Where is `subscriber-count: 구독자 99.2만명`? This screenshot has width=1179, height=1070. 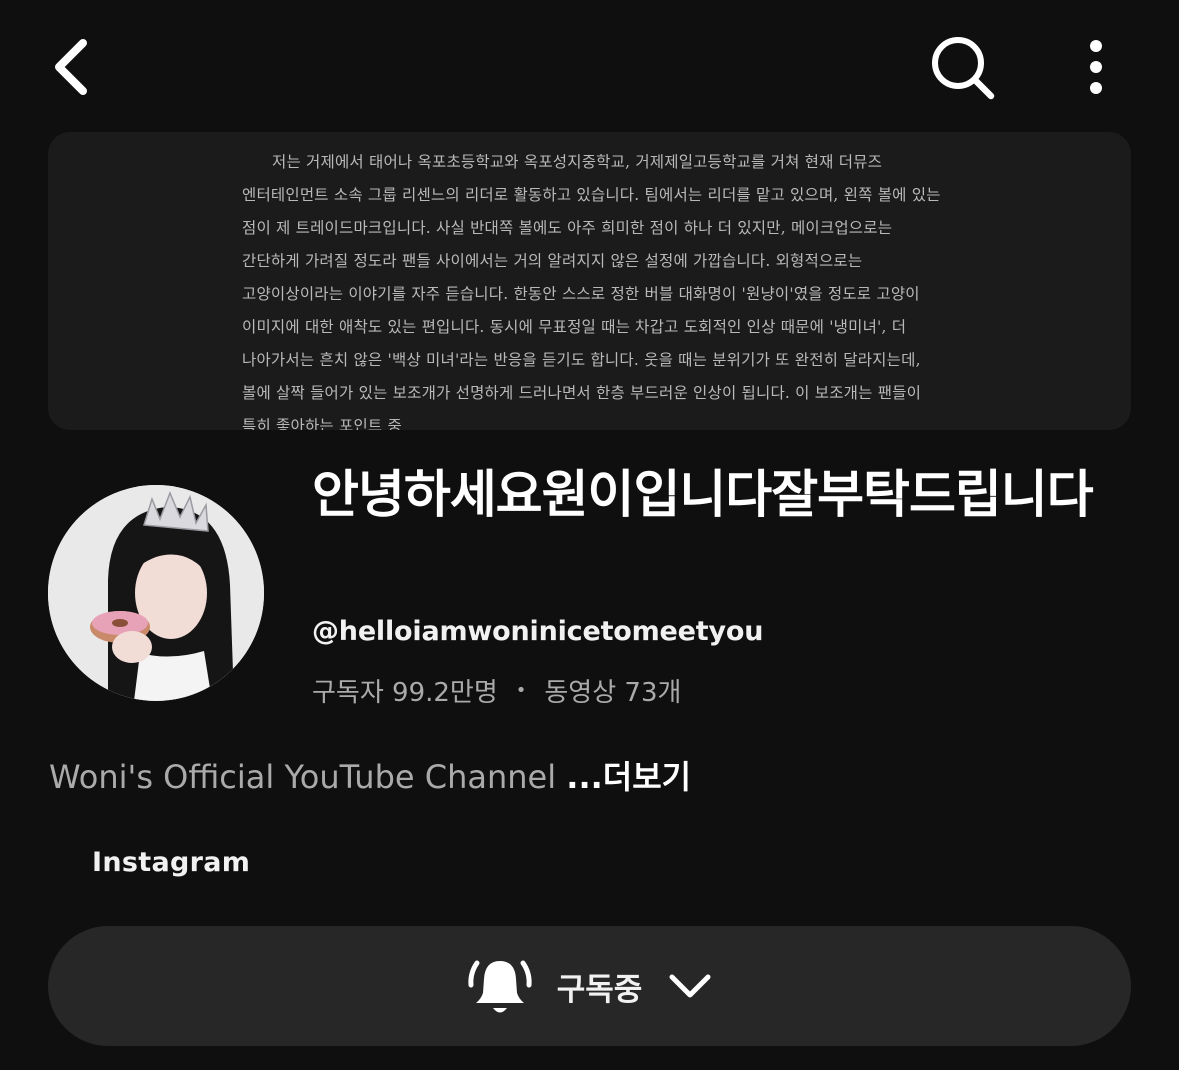 subscriber-count: 구독자 99.2만명 is located at coordinates (405, 693).